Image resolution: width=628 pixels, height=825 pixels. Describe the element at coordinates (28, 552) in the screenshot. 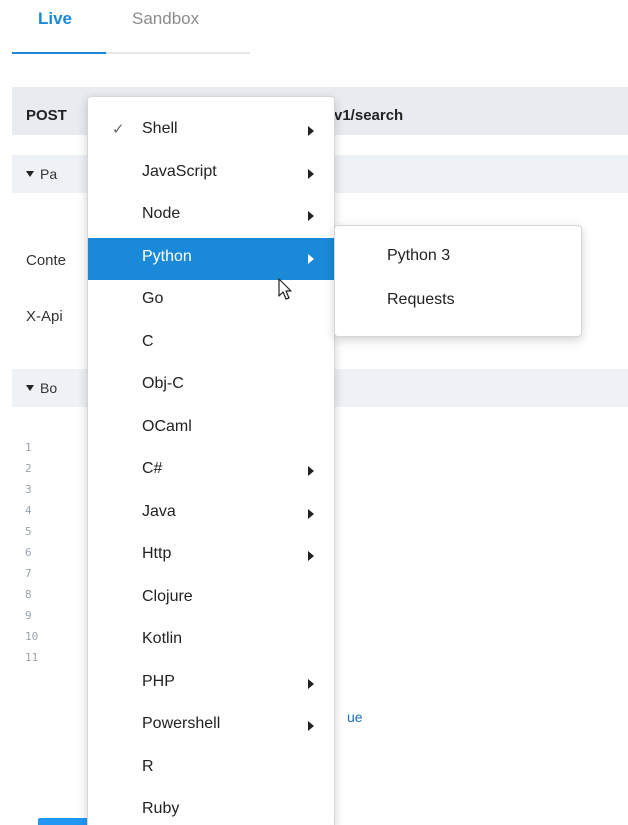

I see `code-line-number: 6` at that location.